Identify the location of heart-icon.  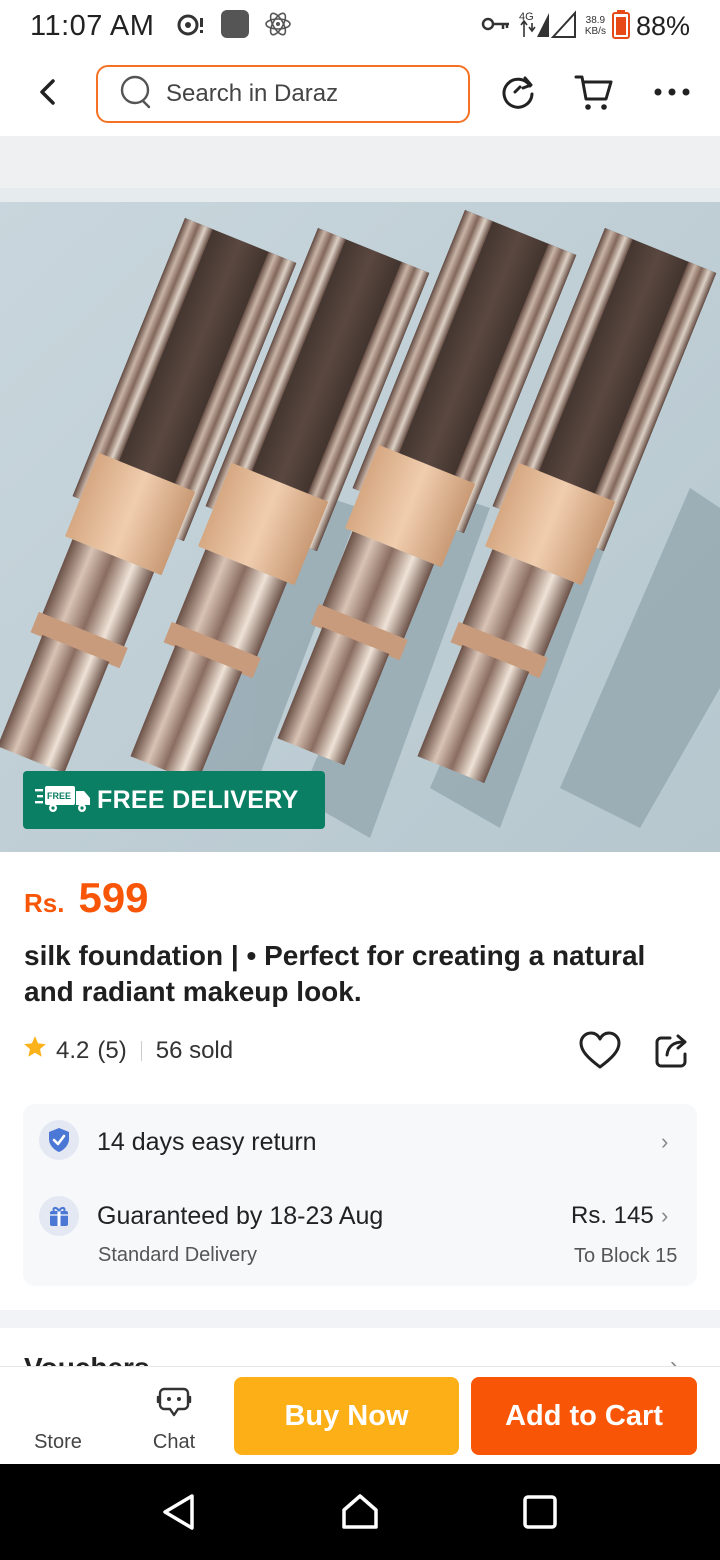
(600, 1052).